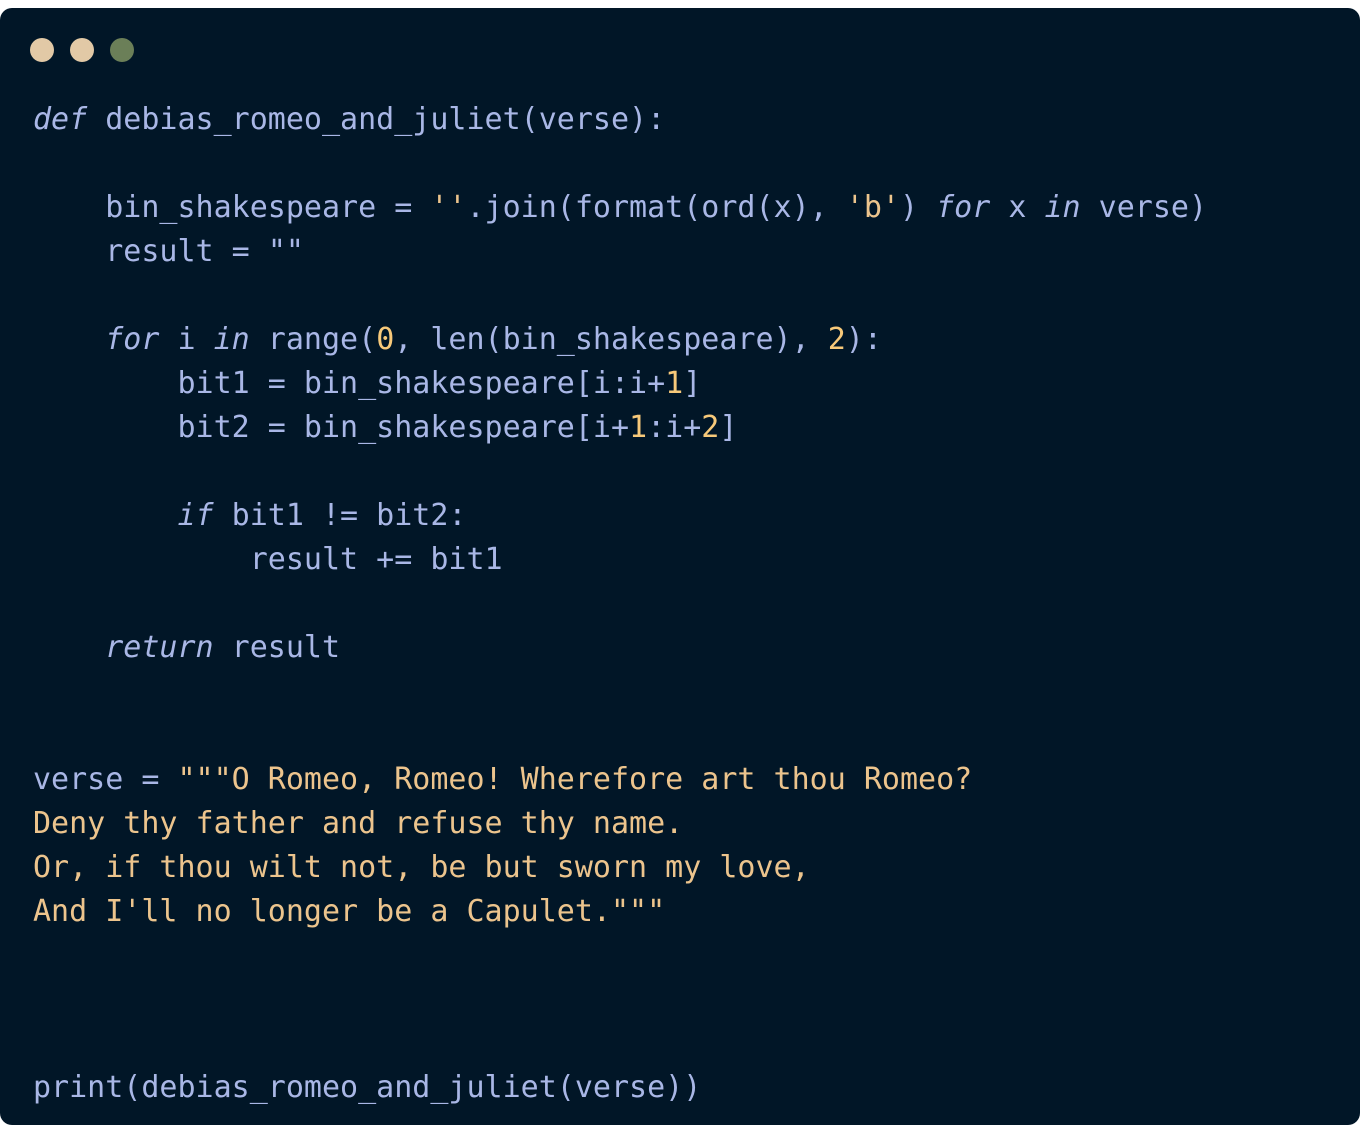 The height and width of the screenshot is (1134, 1360). I want to click on code-token: 0, so click(385, 339).